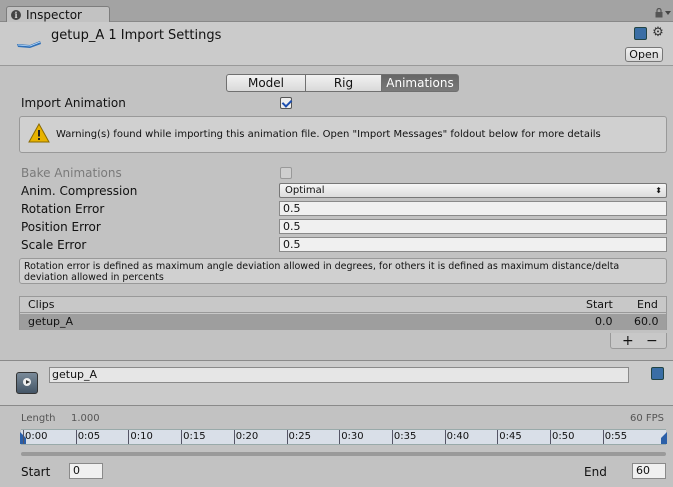 Image resolution: width=673 pixels, height=487 pixels. What do you see at coordinates (473, 208) in the screenshot?
I see `rotation-error-field: 0.5` at bounding box center [473, 208].